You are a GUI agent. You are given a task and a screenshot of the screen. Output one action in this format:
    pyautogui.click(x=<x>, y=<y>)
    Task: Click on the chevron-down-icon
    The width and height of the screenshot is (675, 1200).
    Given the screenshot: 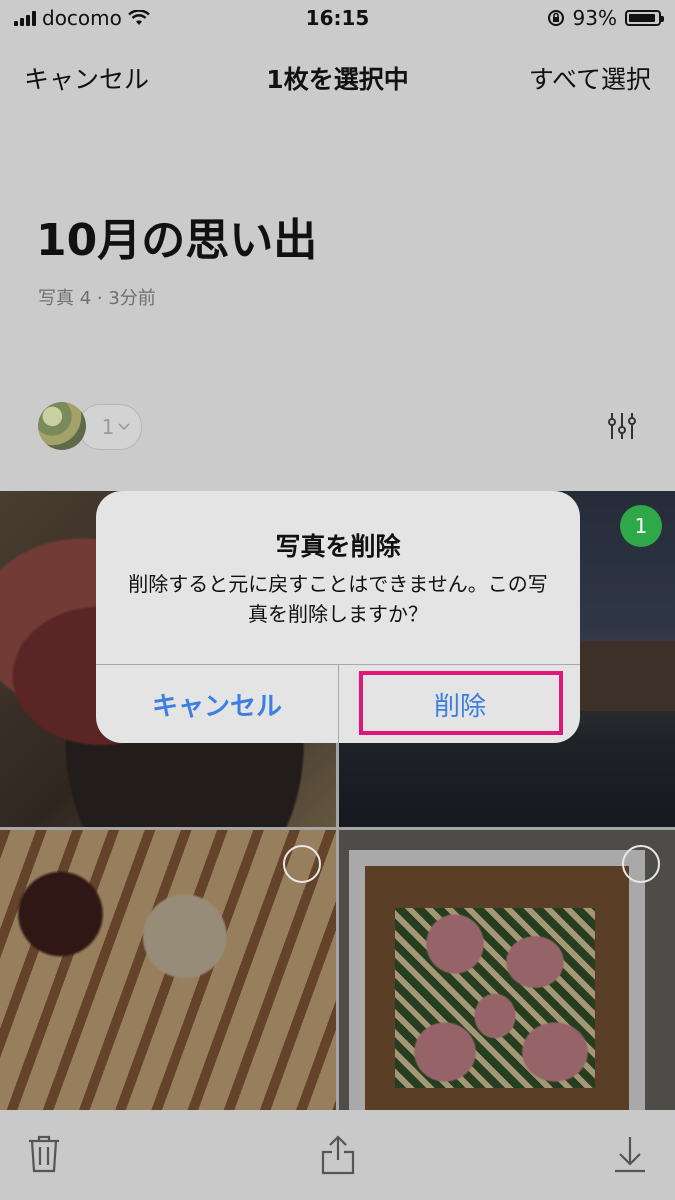 What is the action you would take?
    pyautogui.click(x=124, y=427)
    